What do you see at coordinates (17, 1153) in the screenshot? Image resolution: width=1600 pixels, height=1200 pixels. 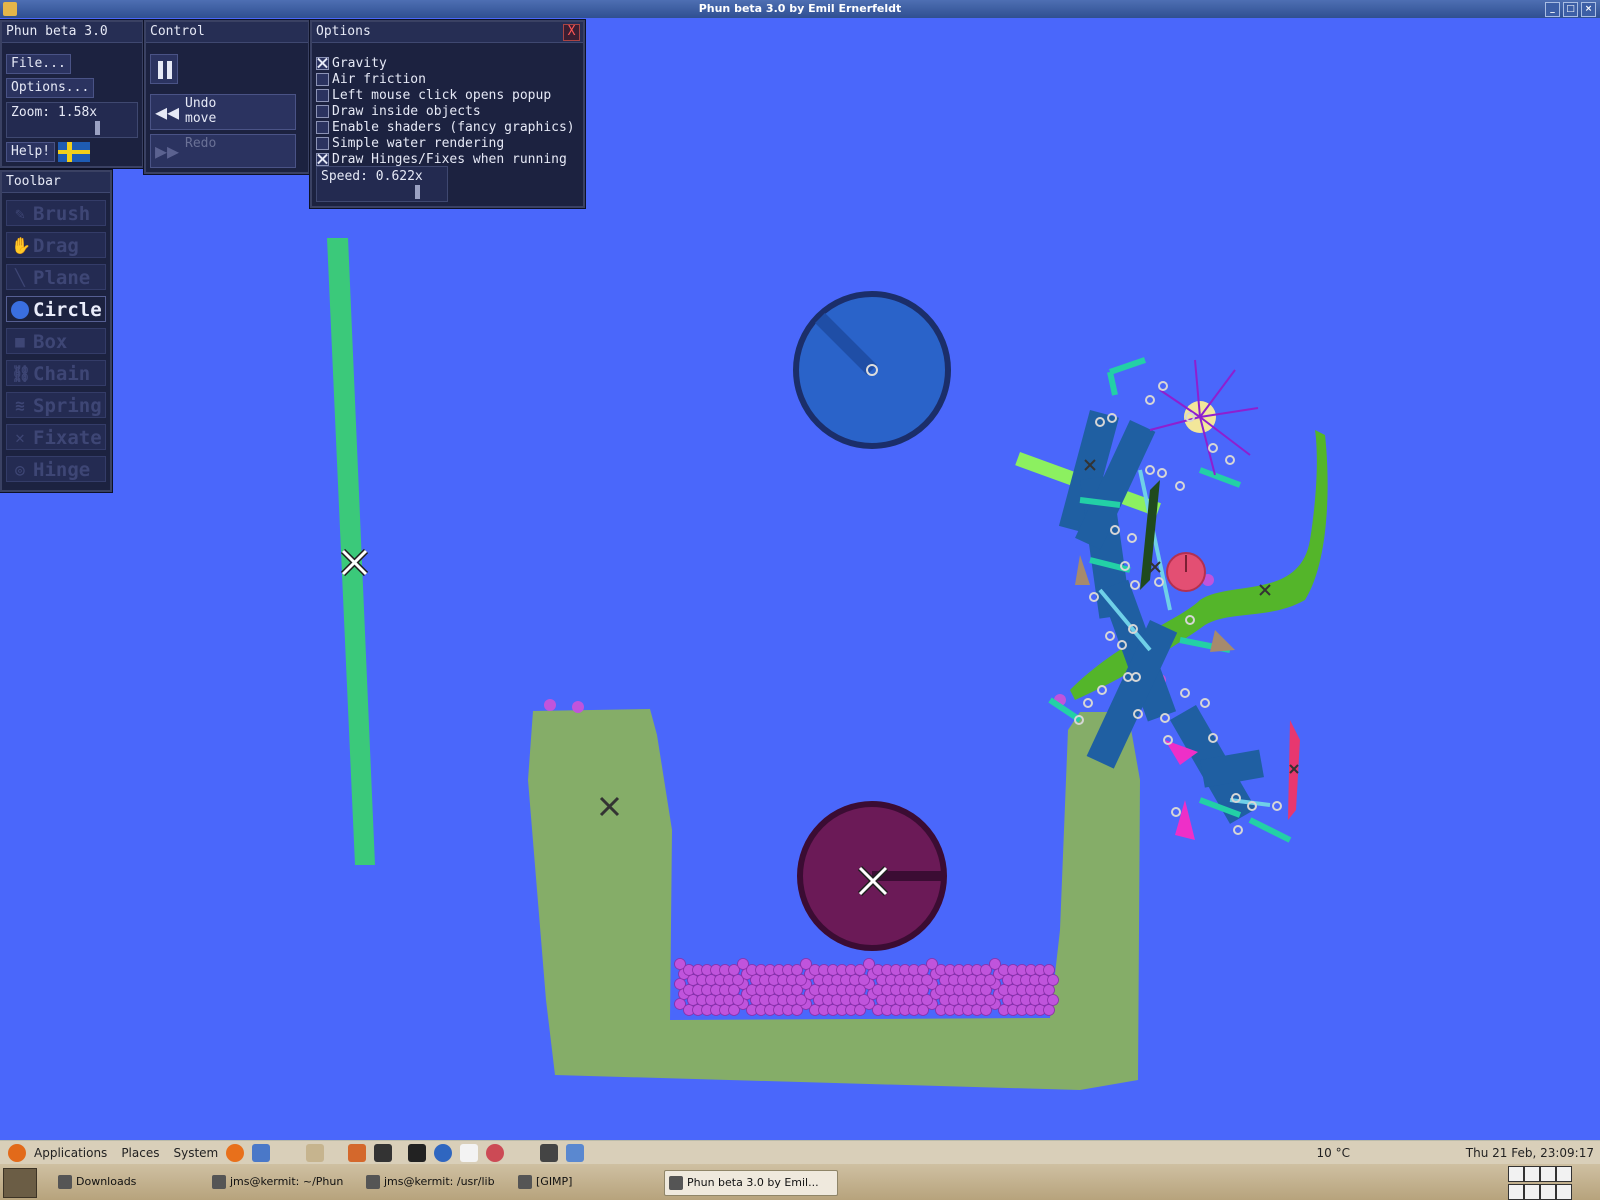 I see `ubuntu-logo-icon` at bounding box center [17, 1153].